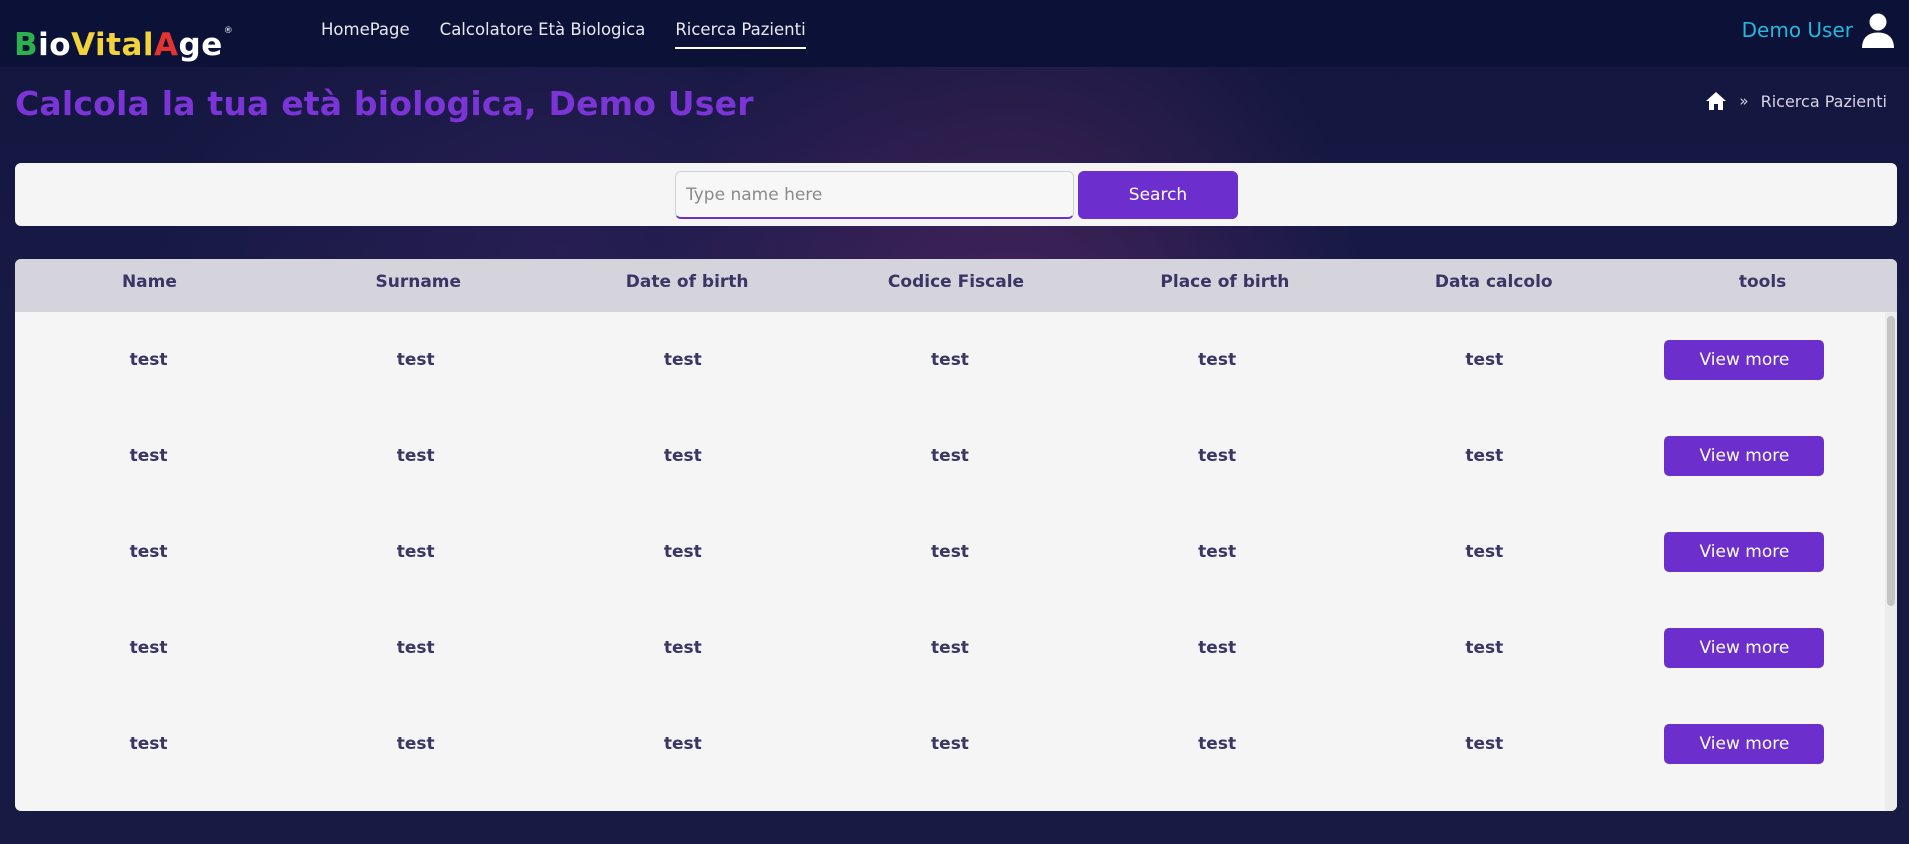 Image resolution: width=1909 pixels, height=844 pixels. What do you see at coordinates (543, 33) in the screenshot?
I see `nav-link-calcolatore: Calcolatore Età Biologica` at bounding box center [543, 33].